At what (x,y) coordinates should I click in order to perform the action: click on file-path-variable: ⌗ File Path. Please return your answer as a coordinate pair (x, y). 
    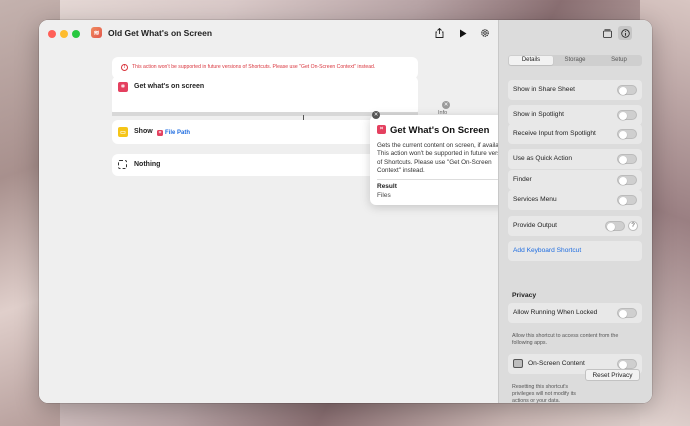
    Looking at the image, I should click on (174, 132).